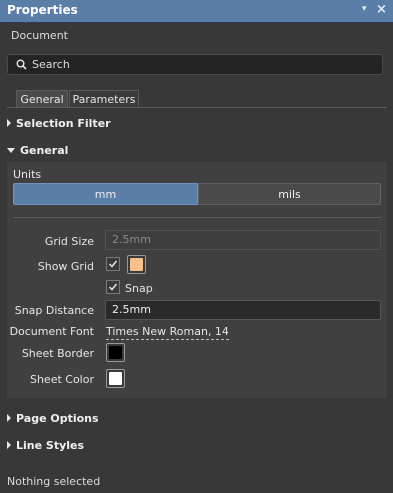 Image resolution: width=393 pixels, height=493 pixels. Describe the element at coordinates (61, 379) in the screenshot. I see `sheet-color-label: Sheet Color` at that location.